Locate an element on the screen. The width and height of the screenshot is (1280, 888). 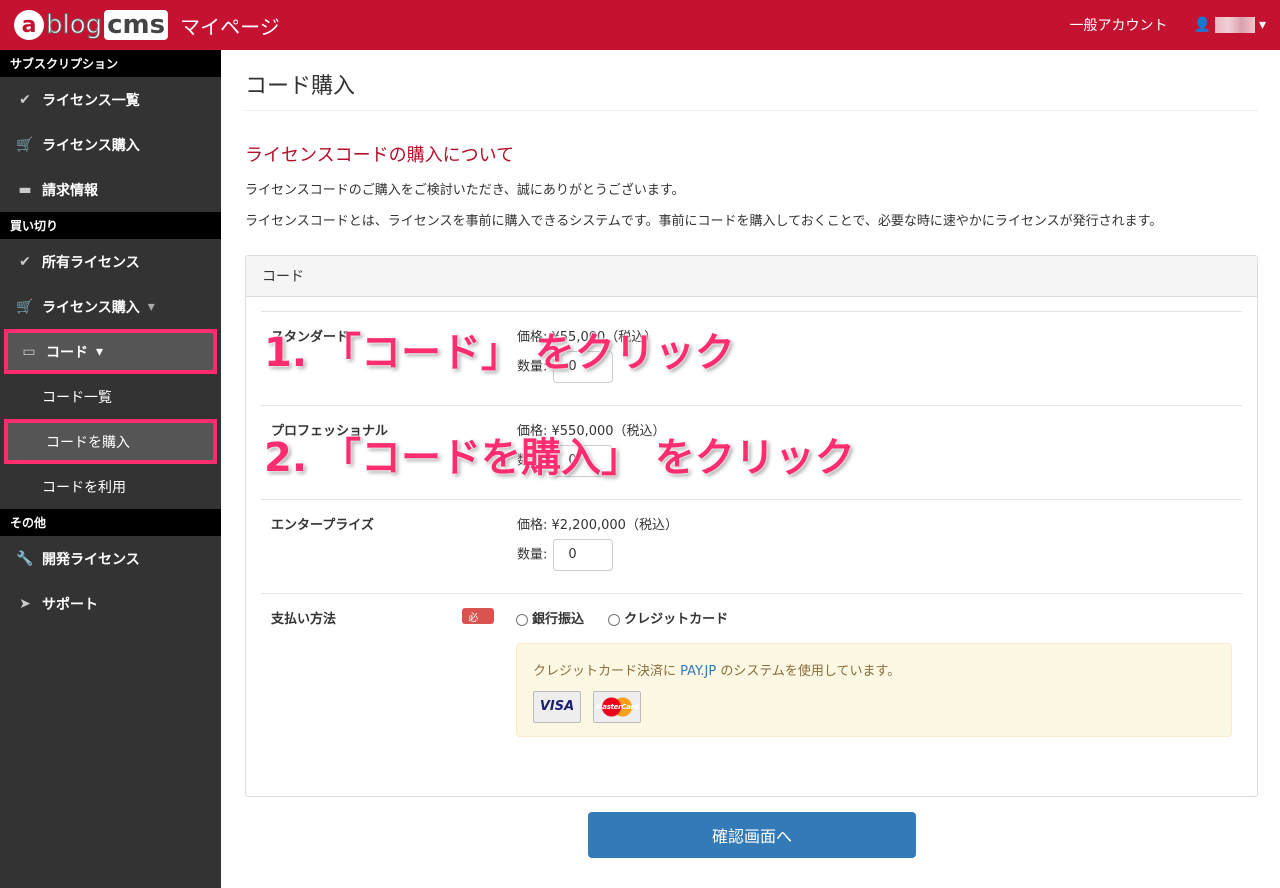
user-menu: 👤 ▾ is located at coordinates (1230, 25).